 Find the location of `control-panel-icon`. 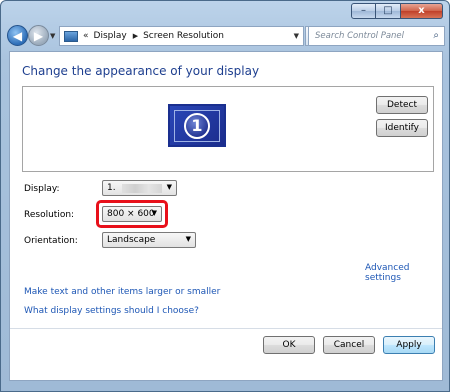

control-panel-icon is located at coordinates (71, 36).